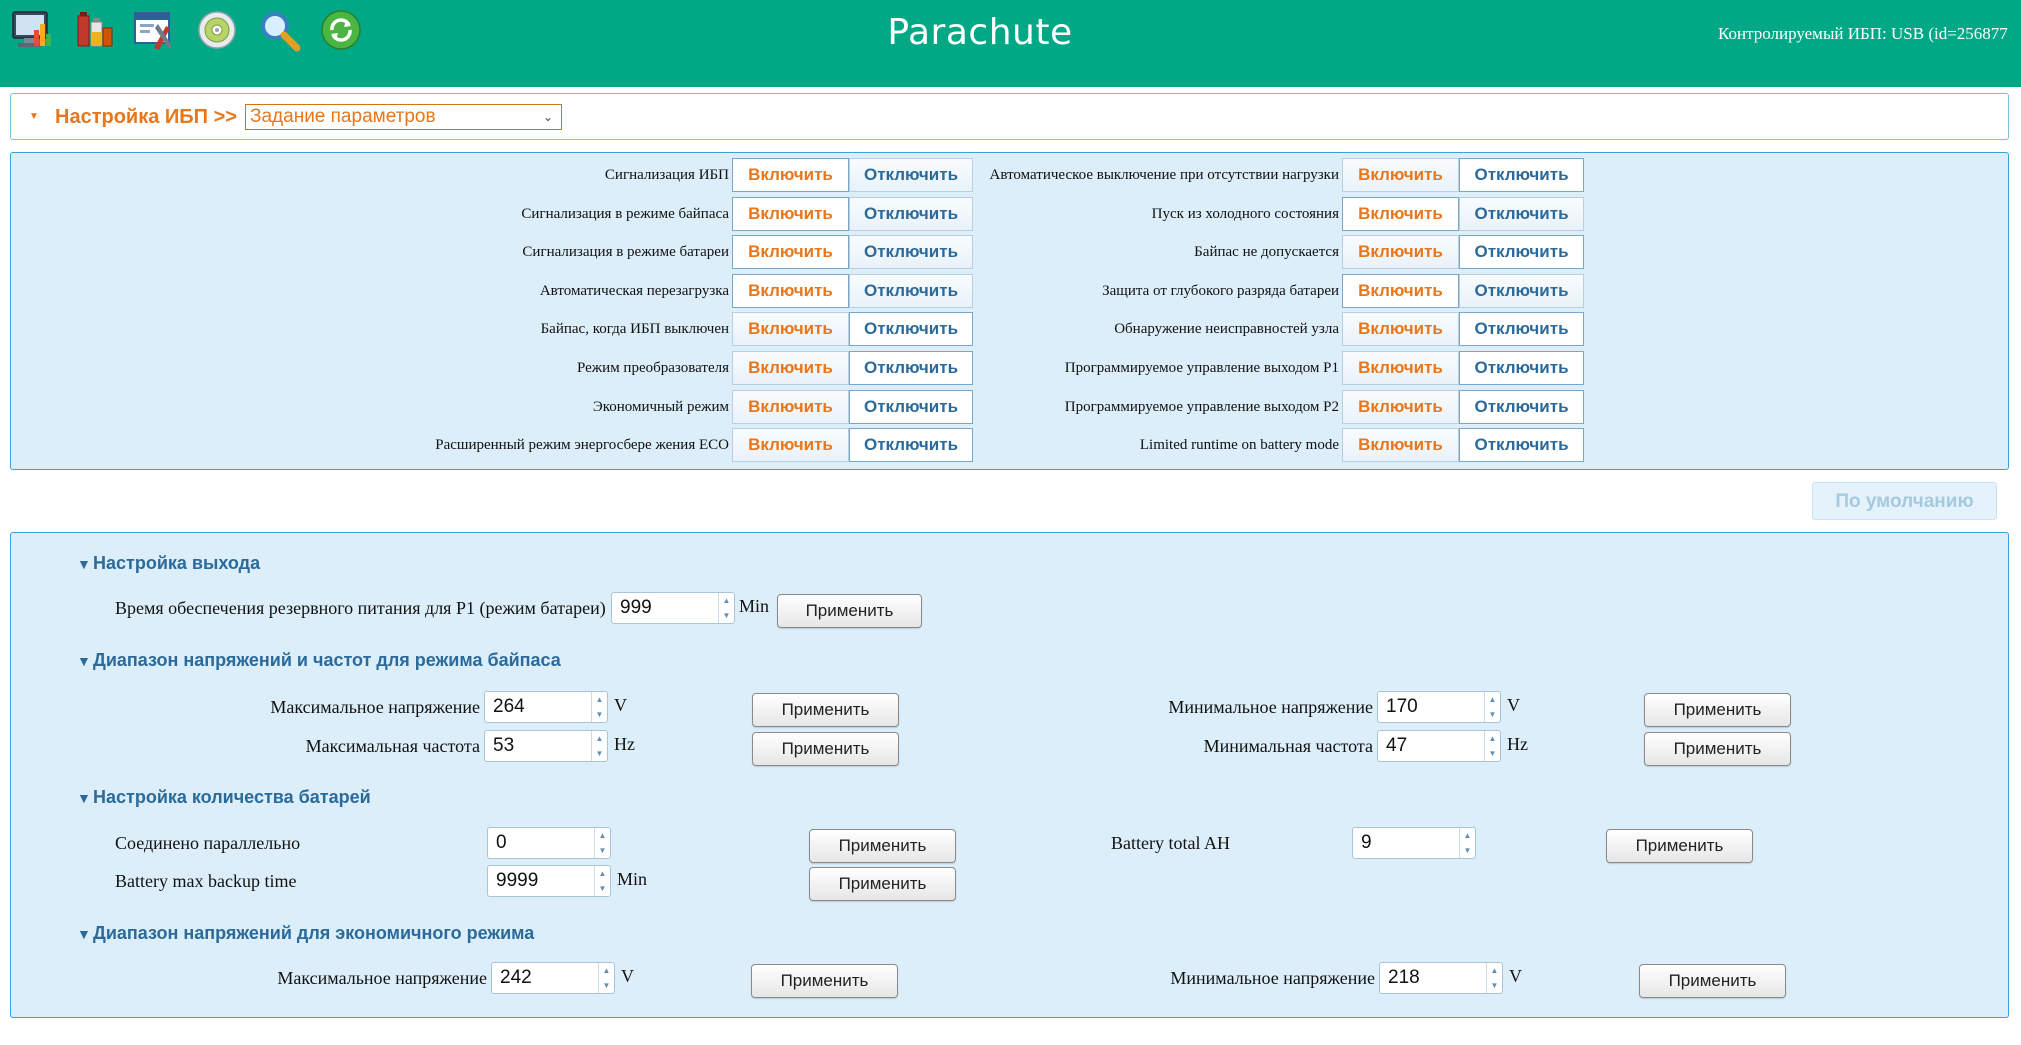 This screenshot has width=2021, height=1045. I want to click on output-section-header: ▼ Настройка выхода, so click(168, 563).